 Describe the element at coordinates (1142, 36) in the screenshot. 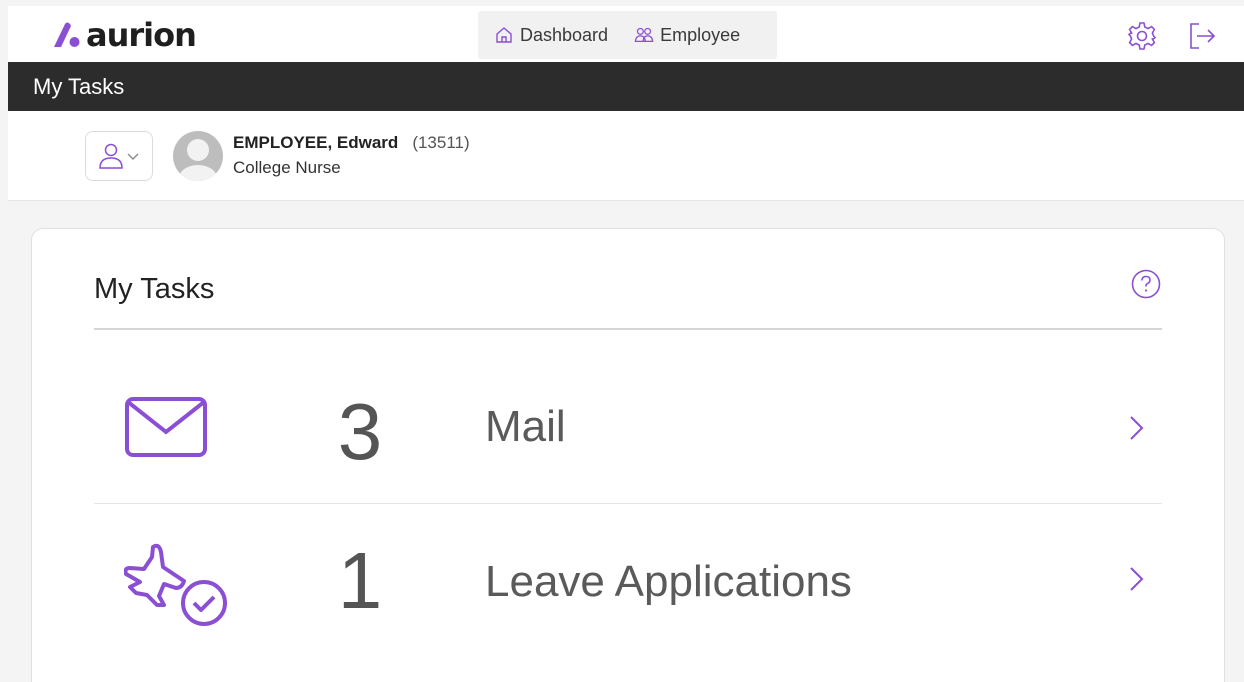

I see `gear-icon` at that location.